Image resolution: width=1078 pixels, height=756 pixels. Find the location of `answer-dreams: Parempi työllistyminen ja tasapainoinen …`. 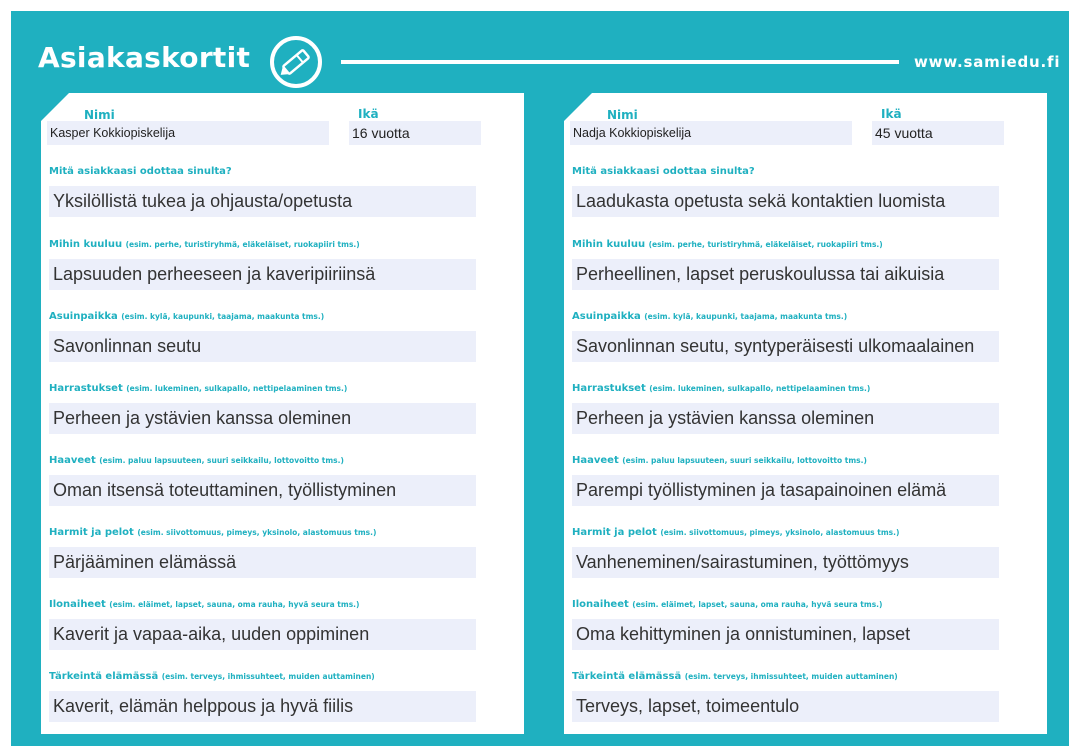

answer-dreams: Parempi työllistyminen ja tasapainoinen … is located at coordinates (785, 490).